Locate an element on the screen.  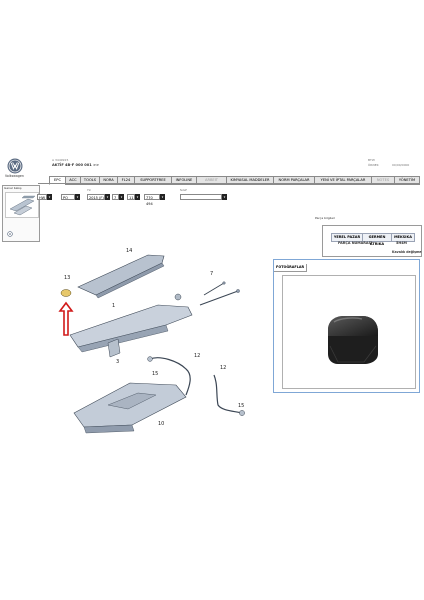
filter-field-4: 7 is located at coordinates (115, 197).